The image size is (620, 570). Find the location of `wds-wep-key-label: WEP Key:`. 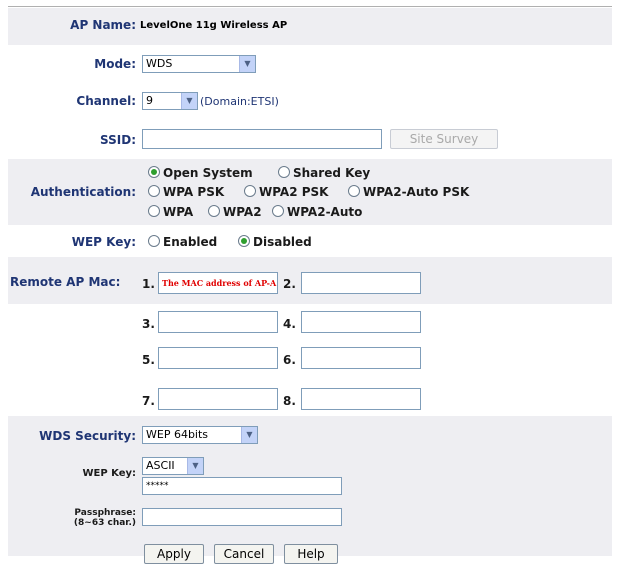

wds-wep-key-label: WEP Key: is located at coordinates (109, 473).